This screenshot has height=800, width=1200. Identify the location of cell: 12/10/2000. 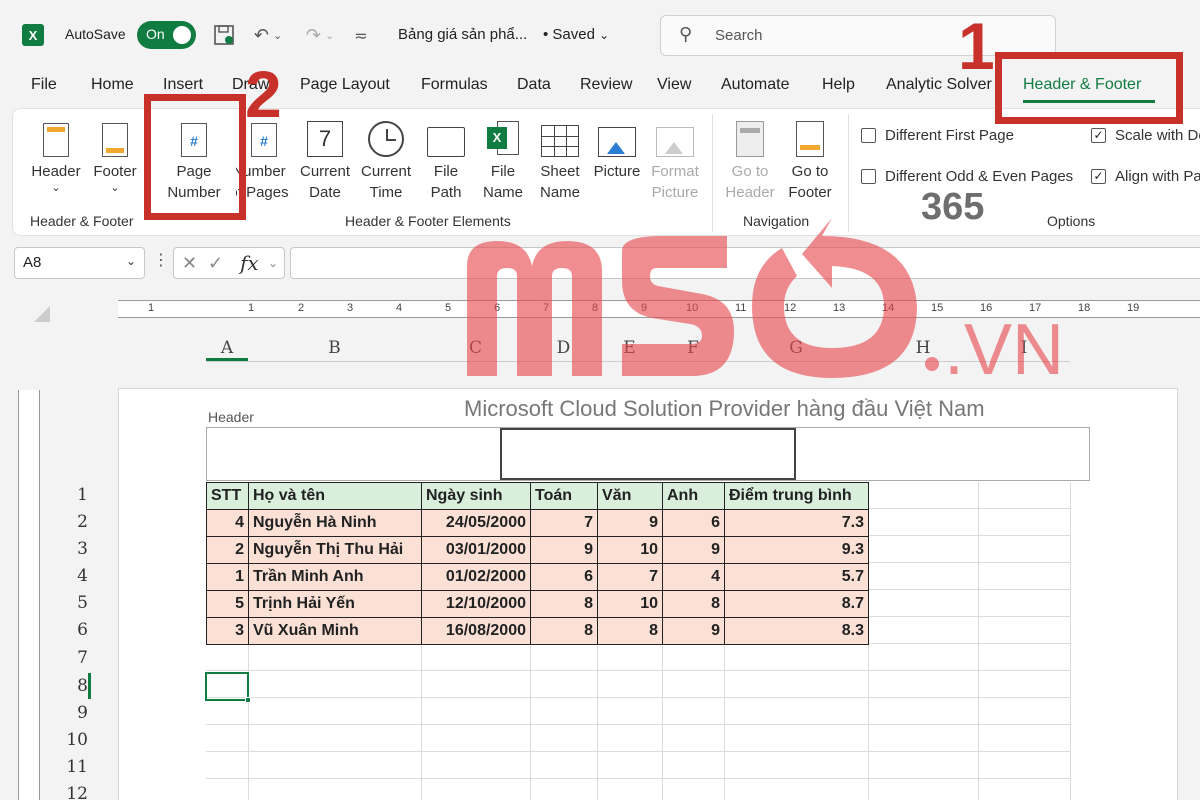
(476, 604).